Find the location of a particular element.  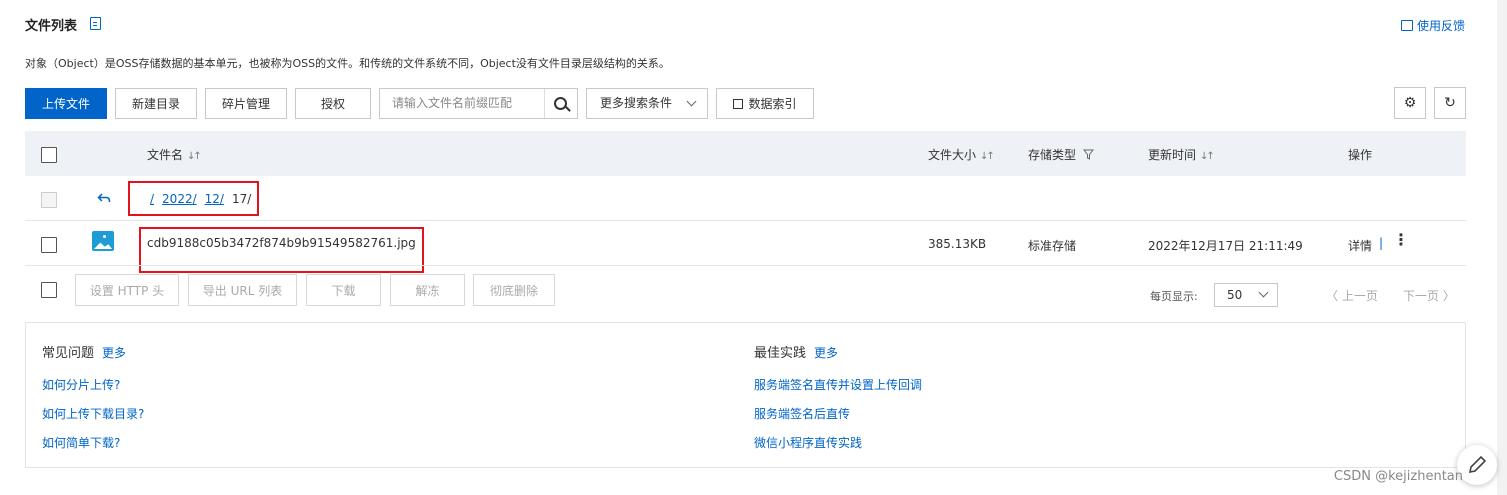

unfreeze-button: 解冻 is located at coordinates (427, 290).